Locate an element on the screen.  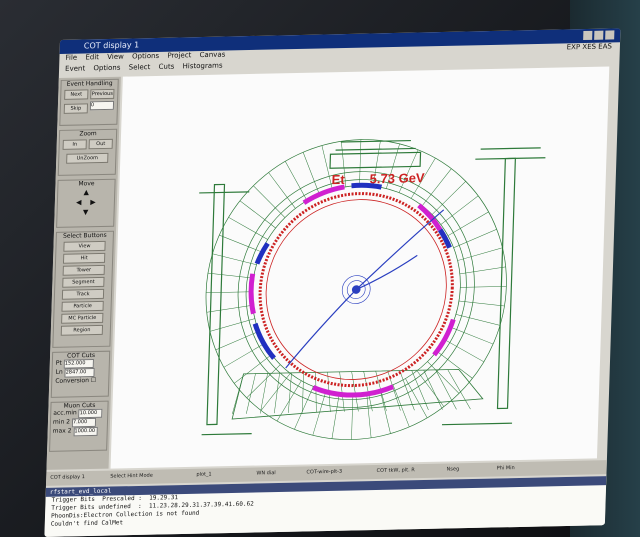
move-group: Move ▲ ◀ ▶ ▼ is located at coordinates (86, 203).